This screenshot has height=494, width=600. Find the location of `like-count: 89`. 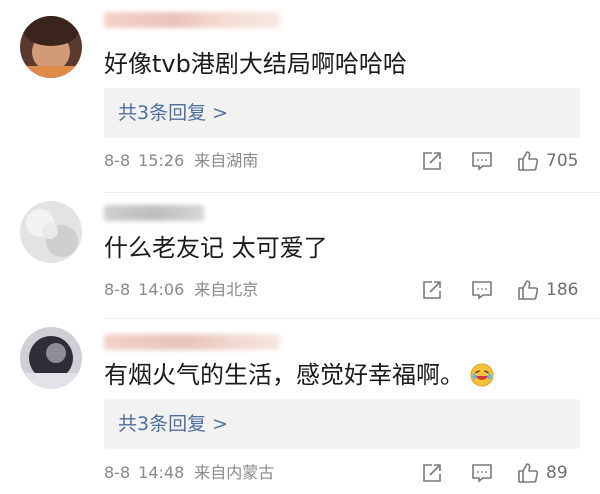

like-count: 89 is located at coordinates (557, 473).